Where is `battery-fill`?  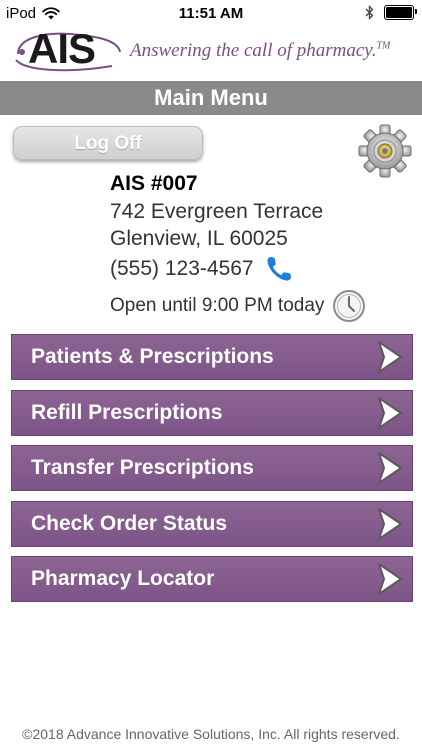
battery-fill is located at coordinates (399, 12).